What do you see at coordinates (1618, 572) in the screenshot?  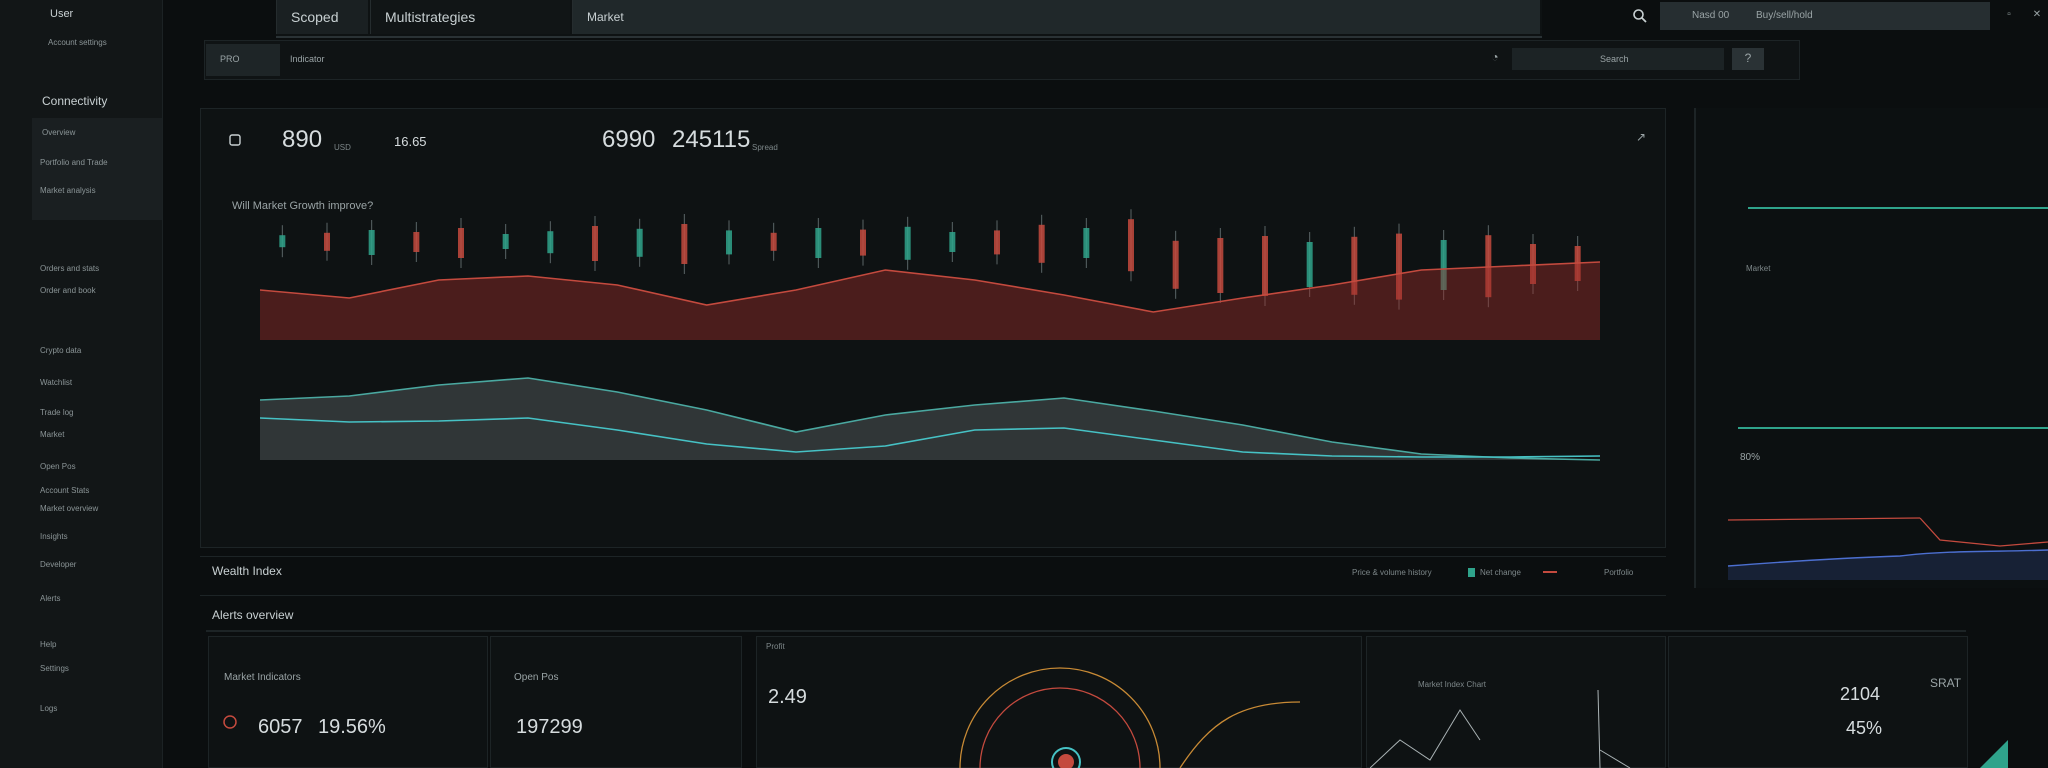 I see `legend-item-portfolio: Portfolio` at bounding box center [1618, 572].